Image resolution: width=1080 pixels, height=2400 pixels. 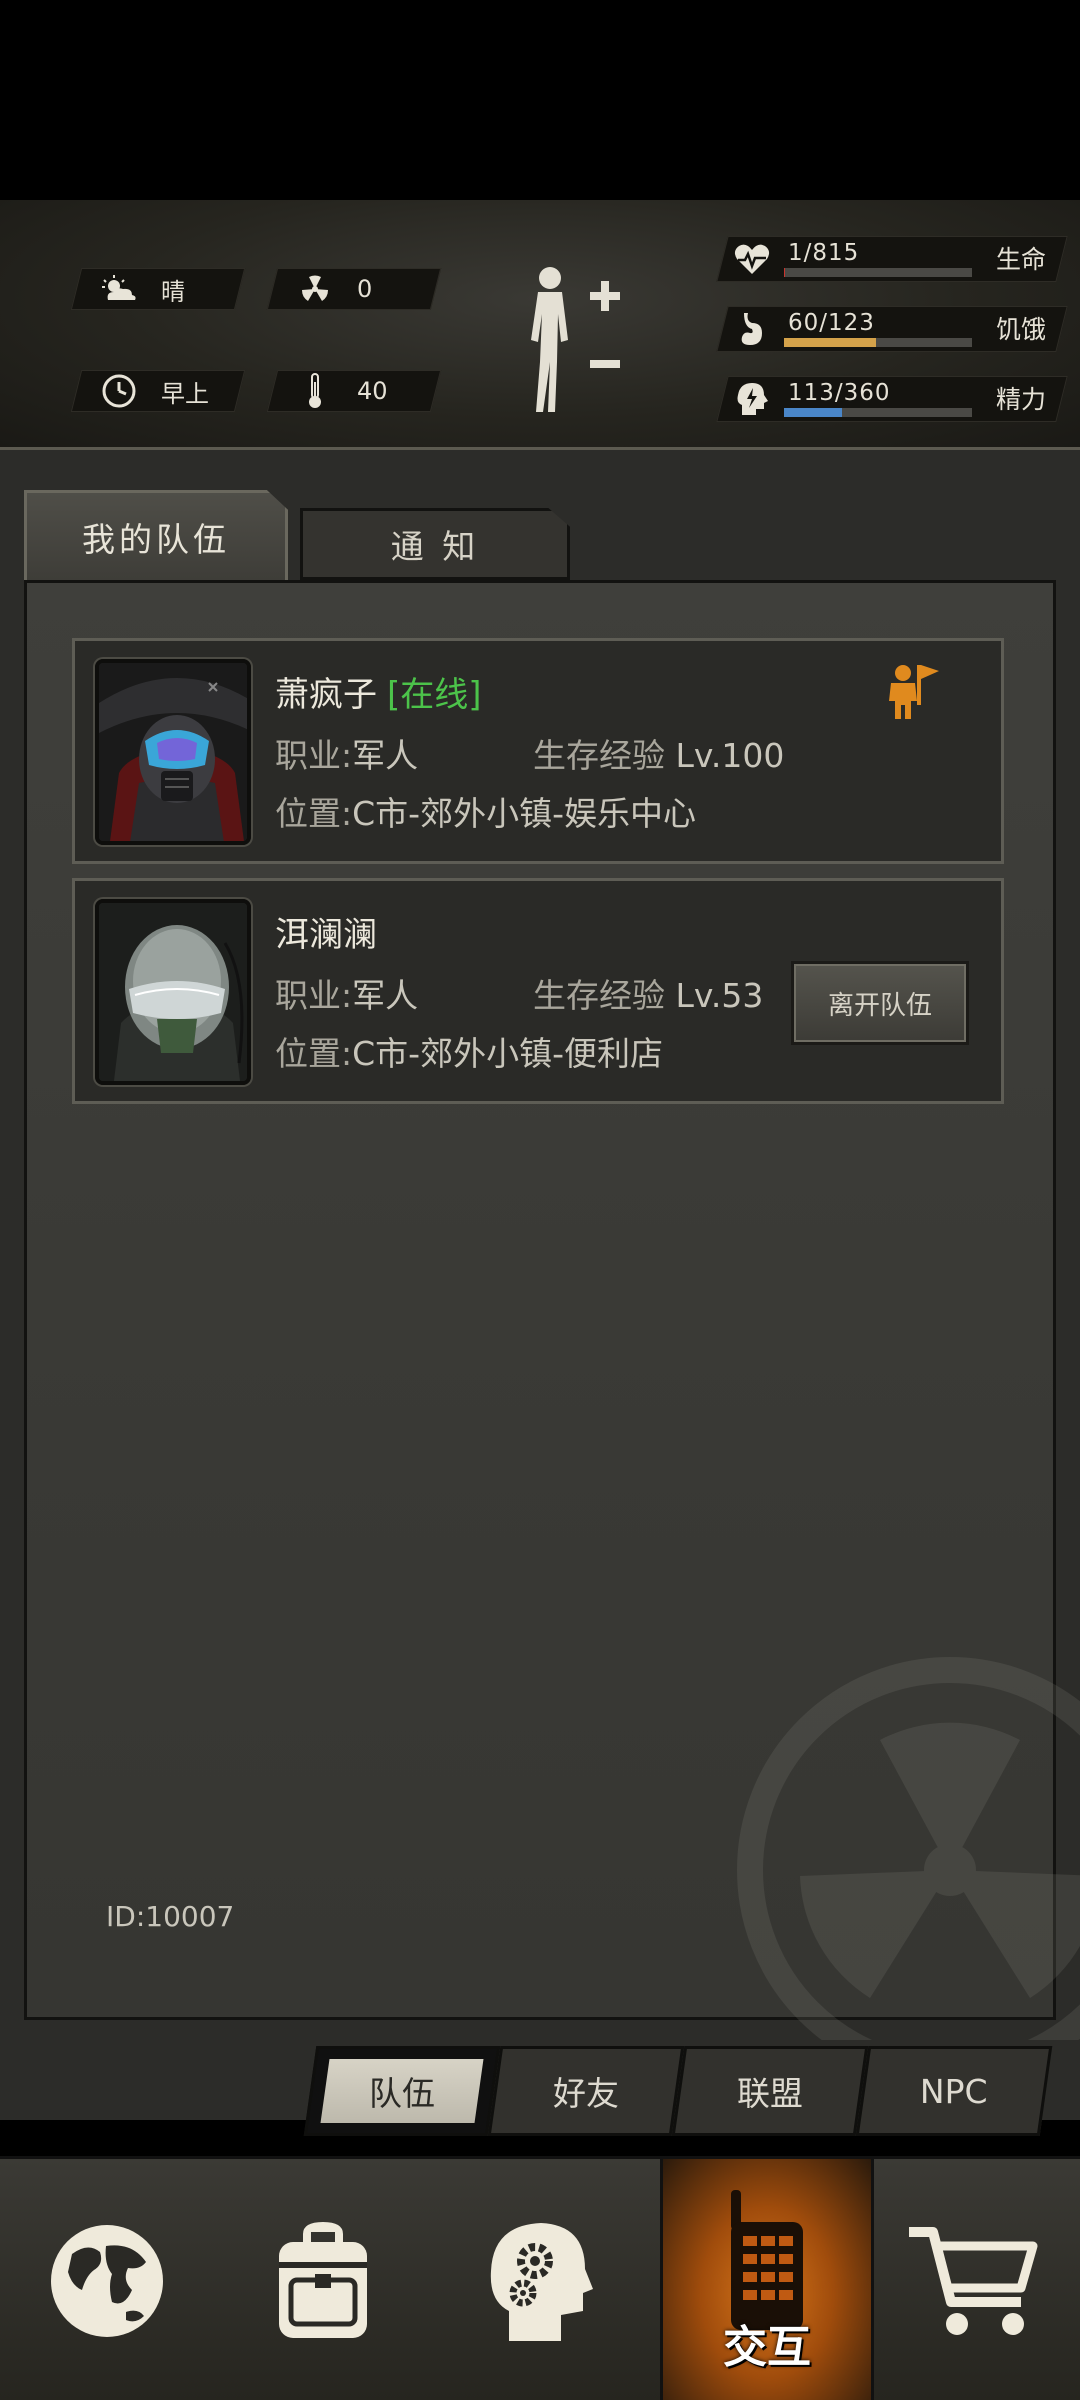 What do you see at coordinates (892, 399) in the screenshot?
I see `energy-stat: 113/360 精力` at bounding box center [892, 399].